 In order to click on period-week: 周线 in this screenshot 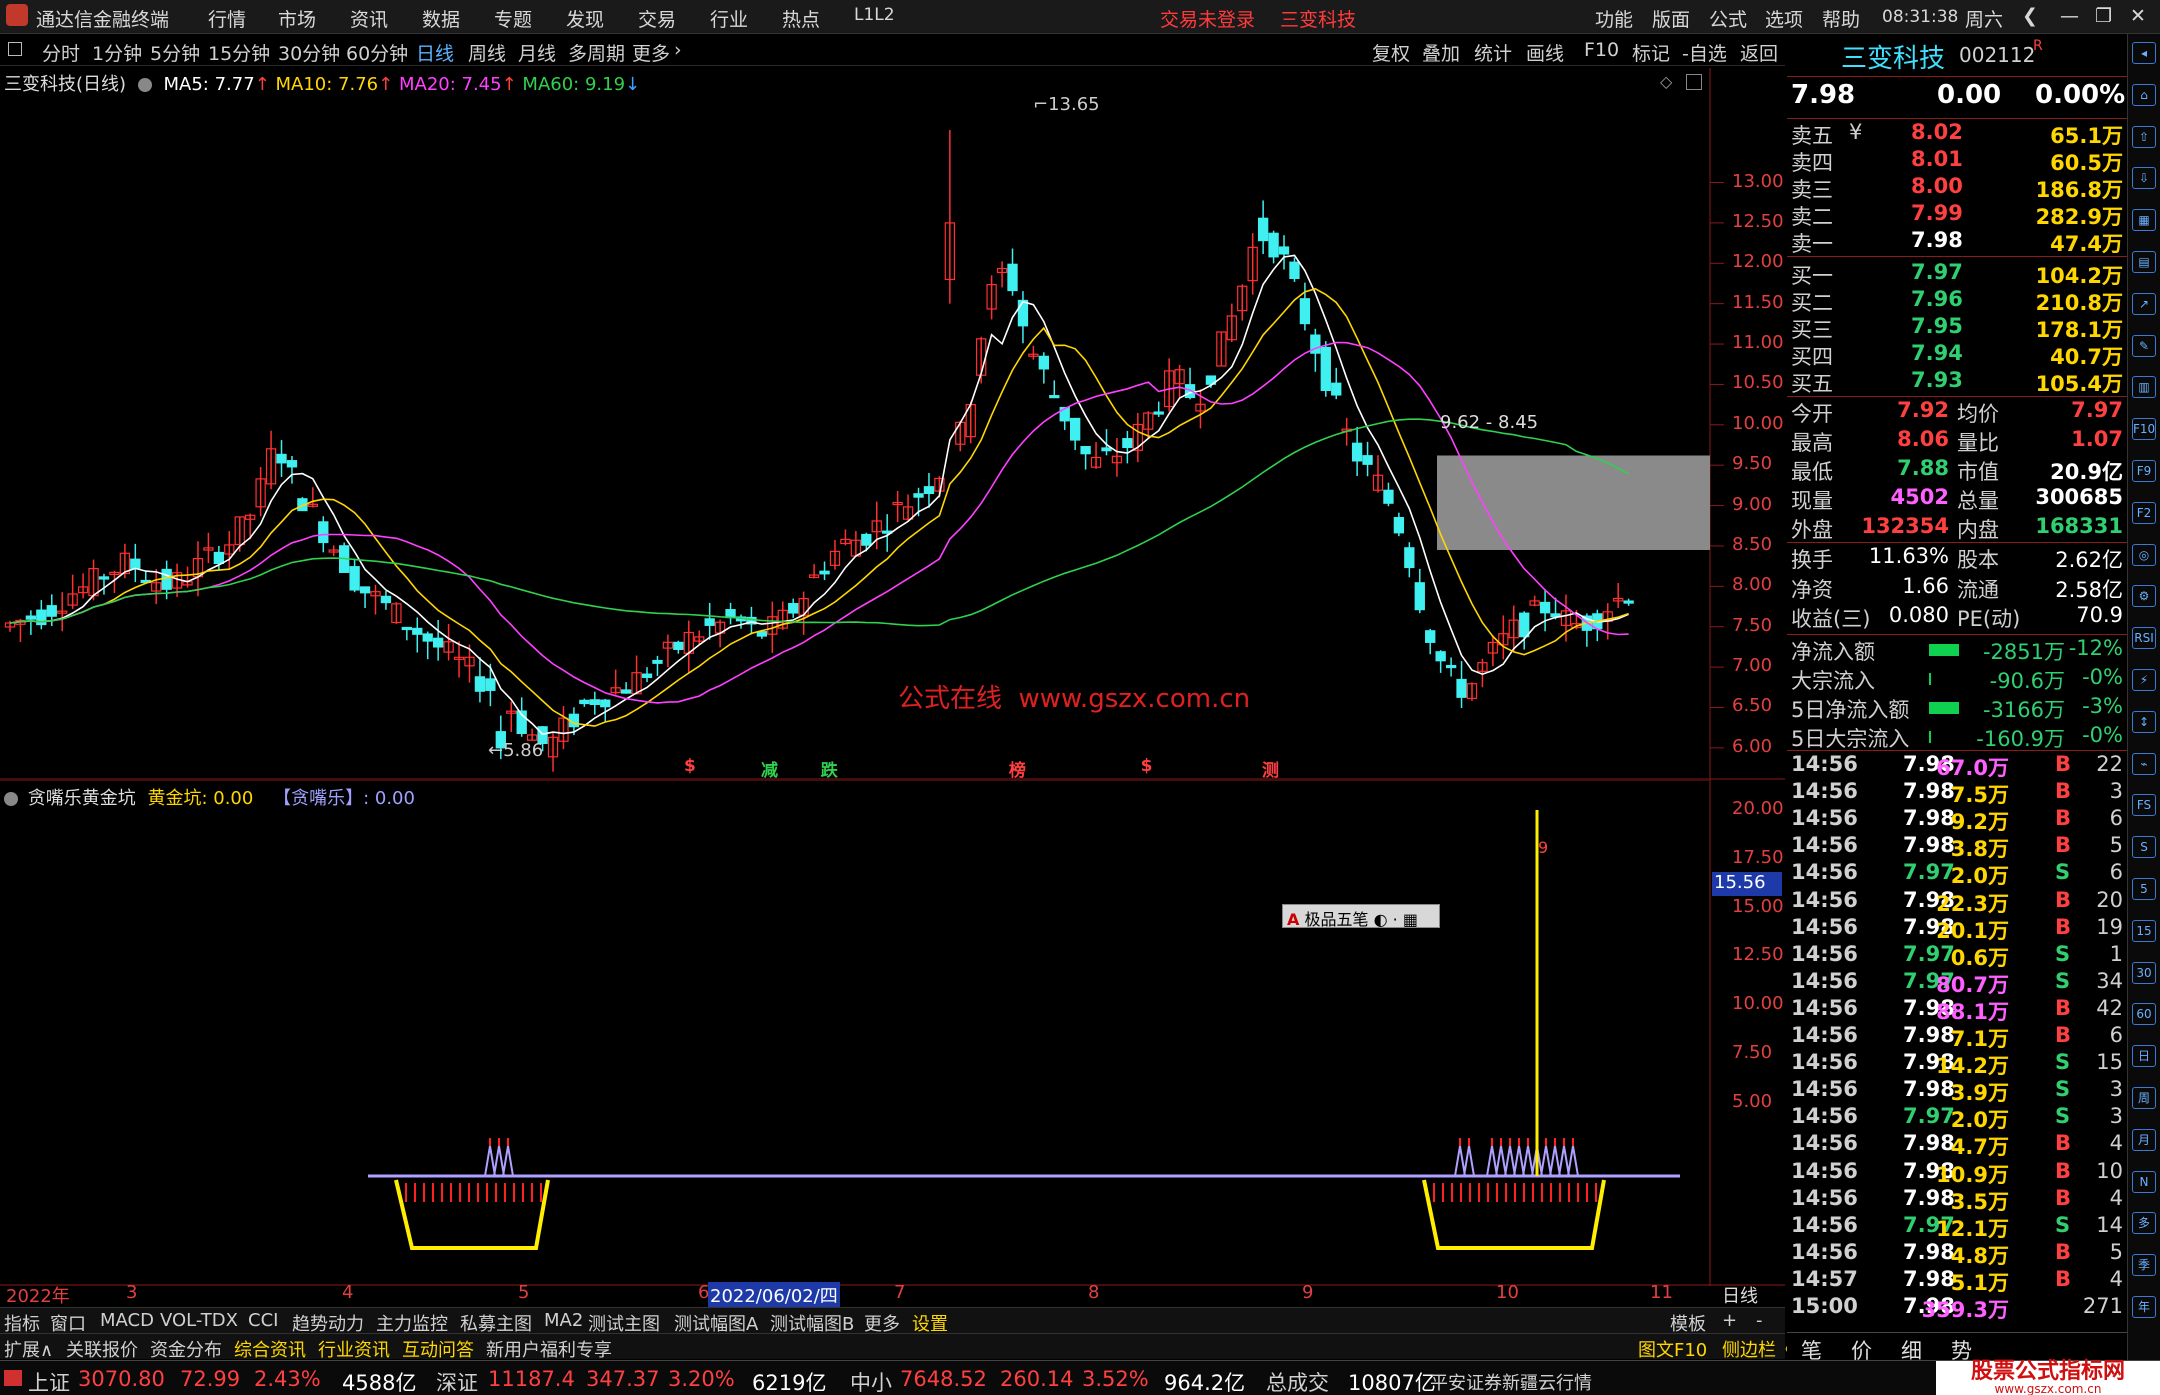, I will do `click(487, 52)`.